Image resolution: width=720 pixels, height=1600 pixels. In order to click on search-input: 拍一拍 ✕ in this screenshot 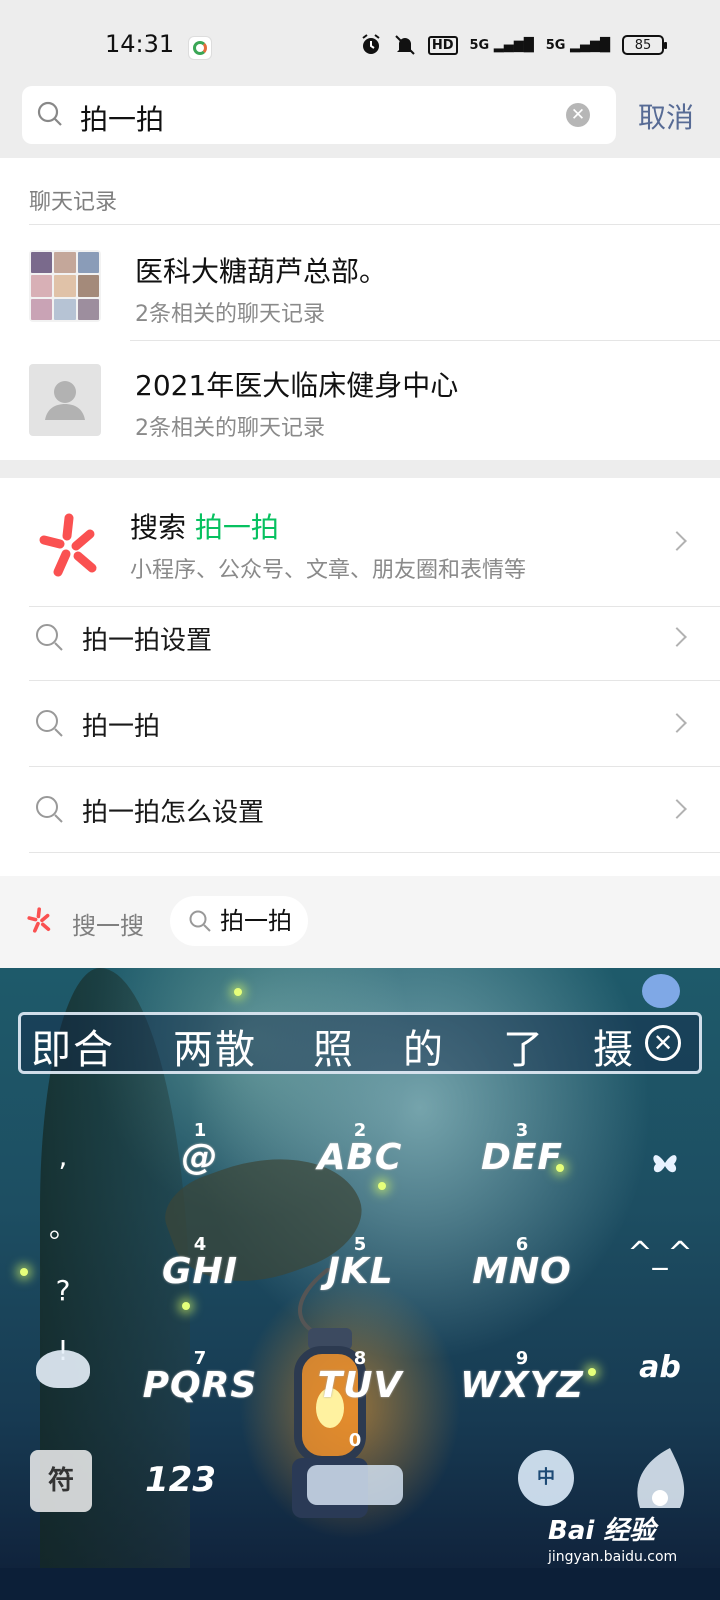, I will do `click(319, 115)`.